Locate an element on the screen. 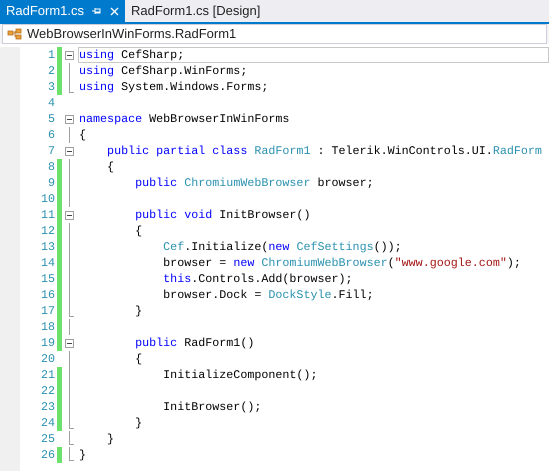  code-line: using System.Windows.Forms; is located at coordinates (174, 87).